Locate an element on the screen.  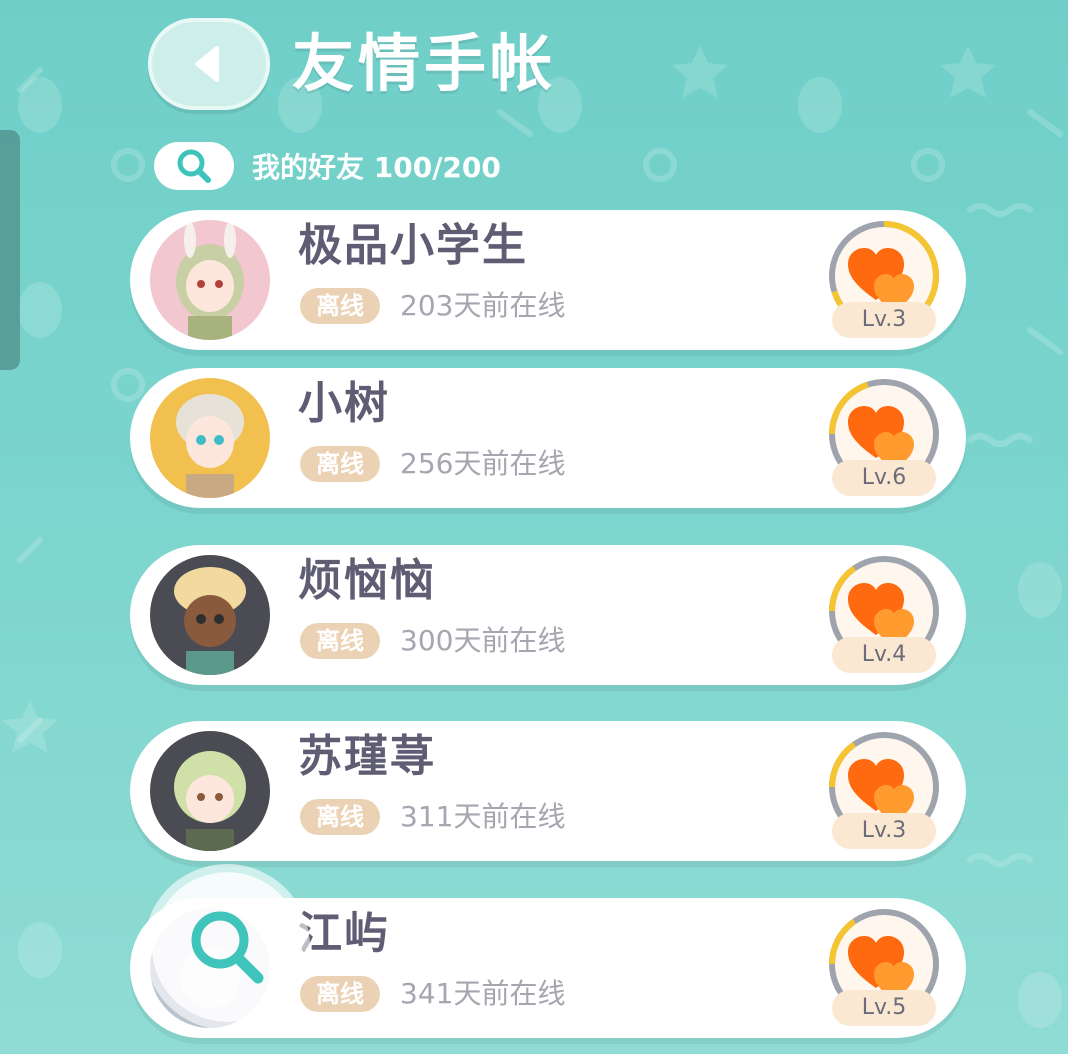
friendship-level-badge: Lv.4 is located at coordinates (884, 615).